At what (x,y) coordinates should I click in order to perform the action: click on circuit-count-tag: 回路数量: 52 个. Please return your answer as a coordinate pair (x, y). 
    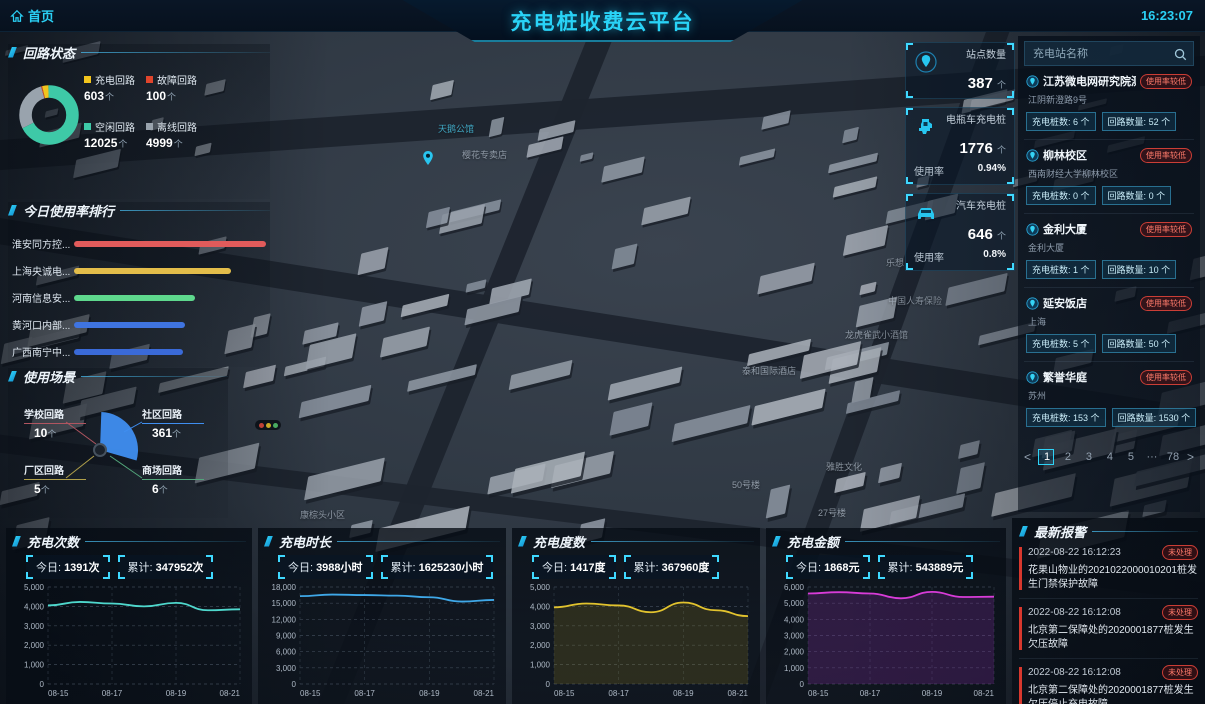
    Looking at the image, I should click on (1139, 121).